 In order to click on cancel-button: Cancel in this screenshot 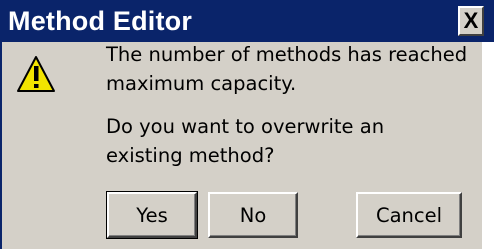, I will do `click(409, 215)`.